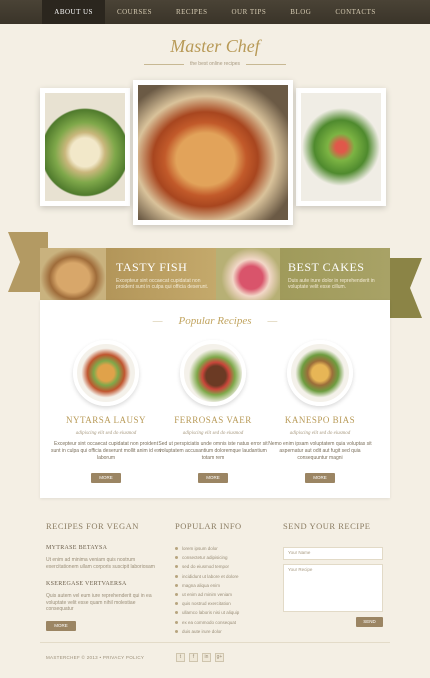 The width and height of the screenshot is (430, 678). Describe the element at coordinates (61, 626) in the screenshot. I see `vegan-more-button: MORE` at that location.